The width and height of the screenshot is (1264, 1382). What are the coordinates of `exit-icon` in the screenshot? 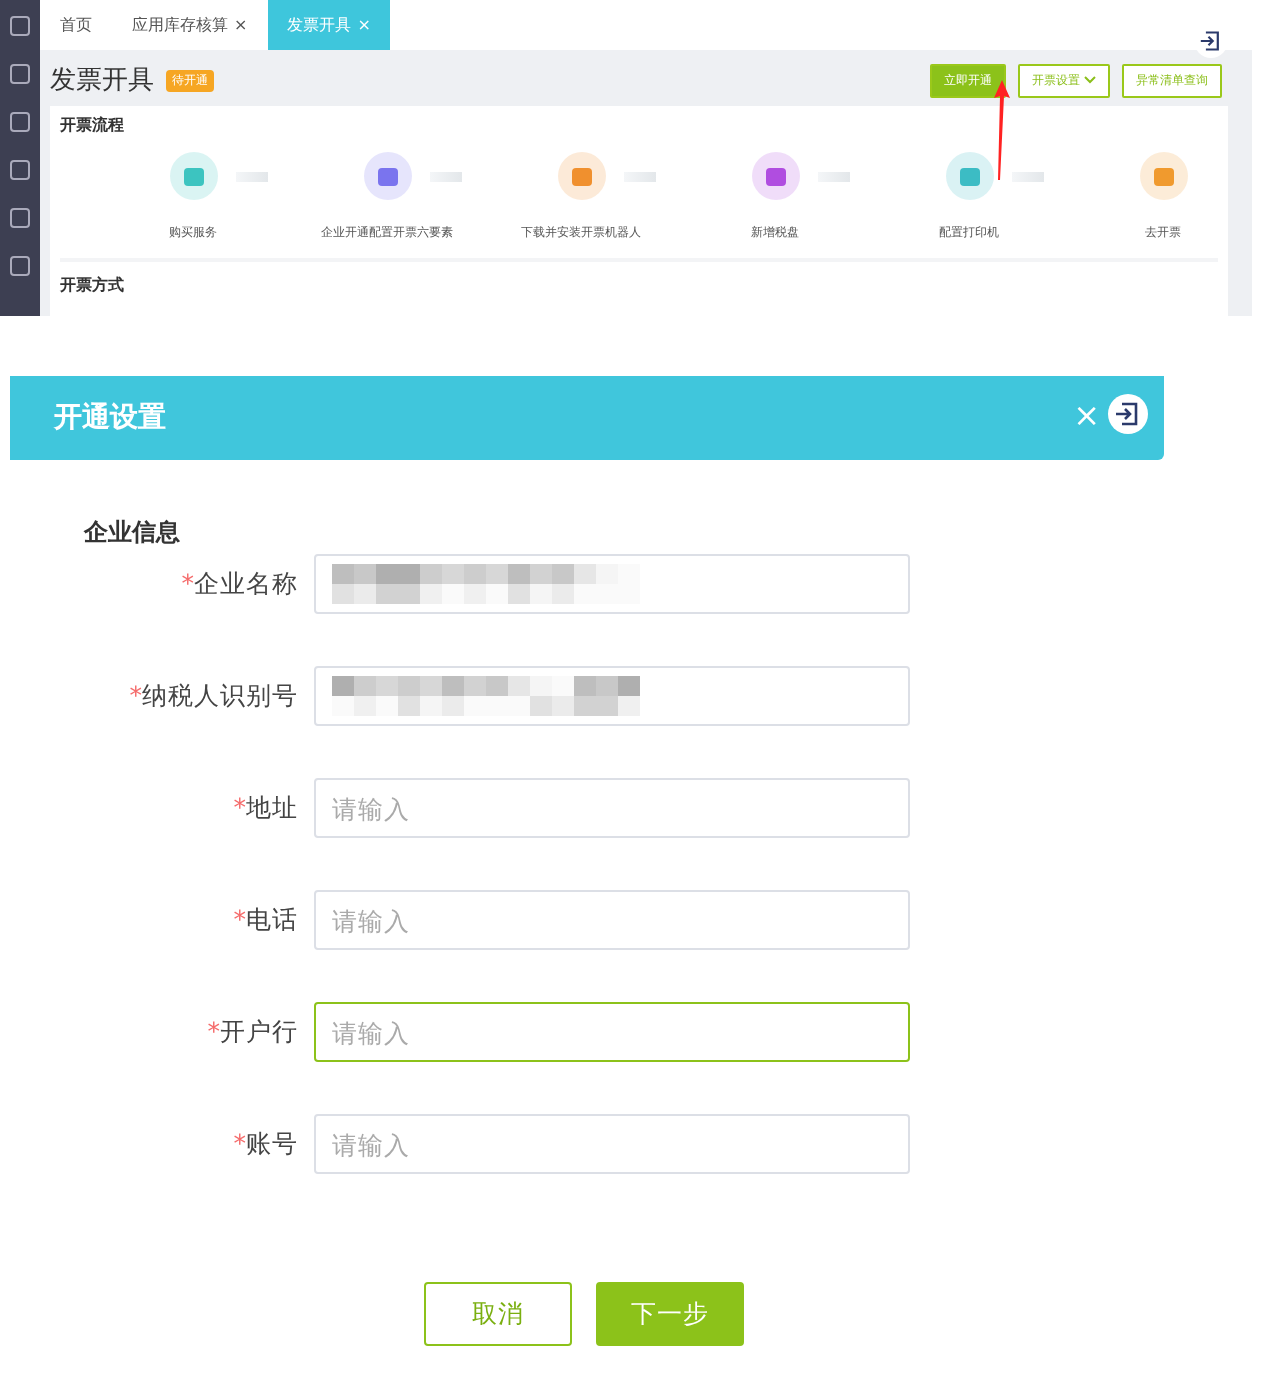 It's located at (1128, 414).